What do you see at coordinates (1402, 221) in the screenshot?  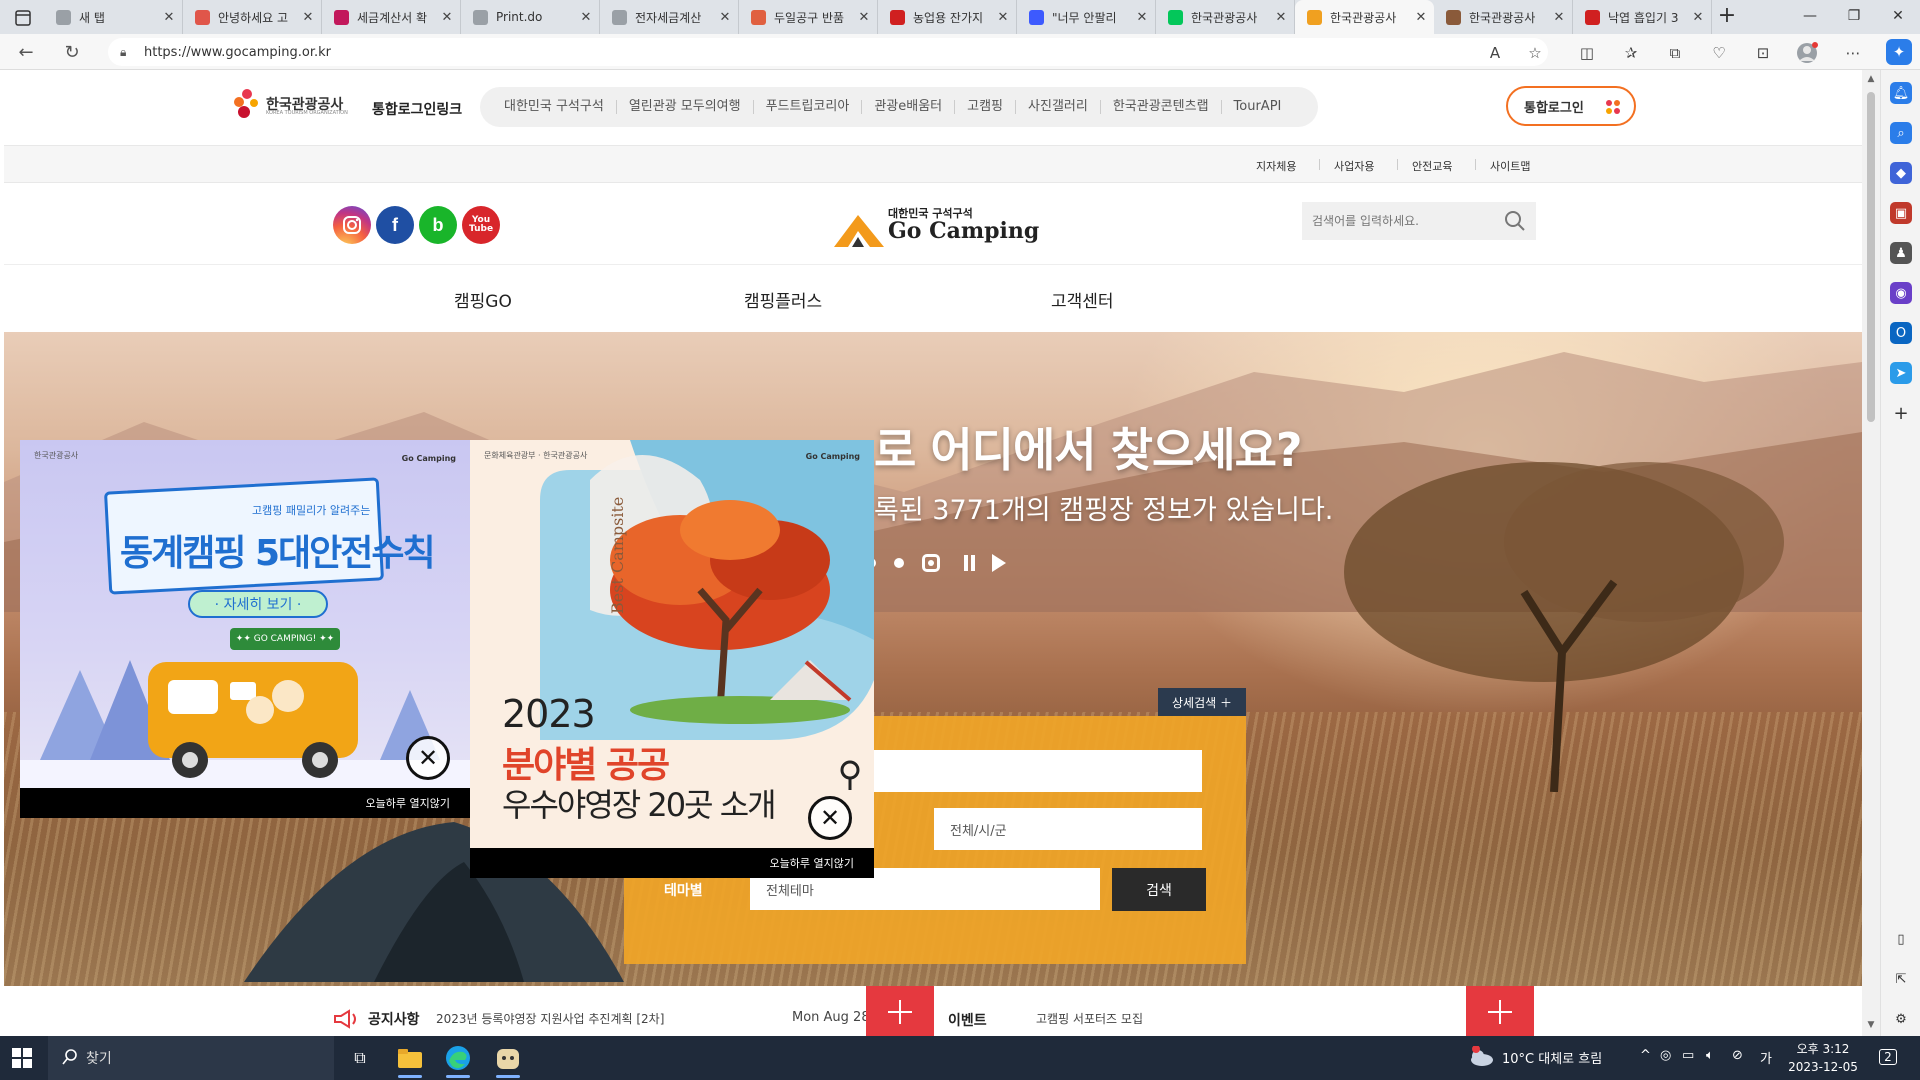 I see `site-search-input` at bounding box center [1402, 221].